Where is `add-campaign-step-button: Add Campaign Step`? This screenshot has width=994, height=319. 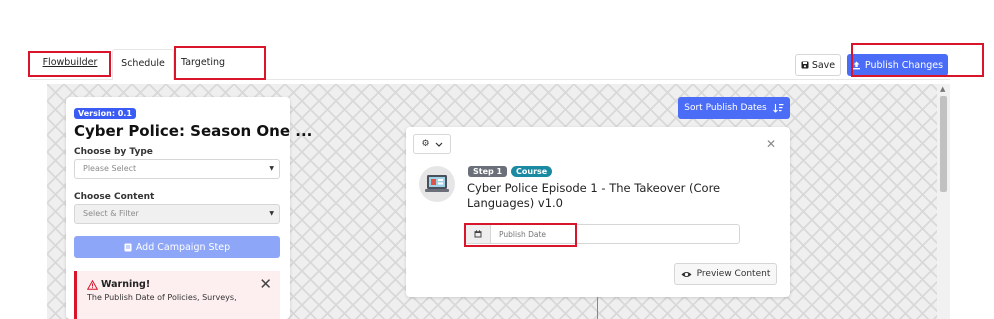 add-campaign-step-button: Add Campaign Step is located at coordinates (177, 247).